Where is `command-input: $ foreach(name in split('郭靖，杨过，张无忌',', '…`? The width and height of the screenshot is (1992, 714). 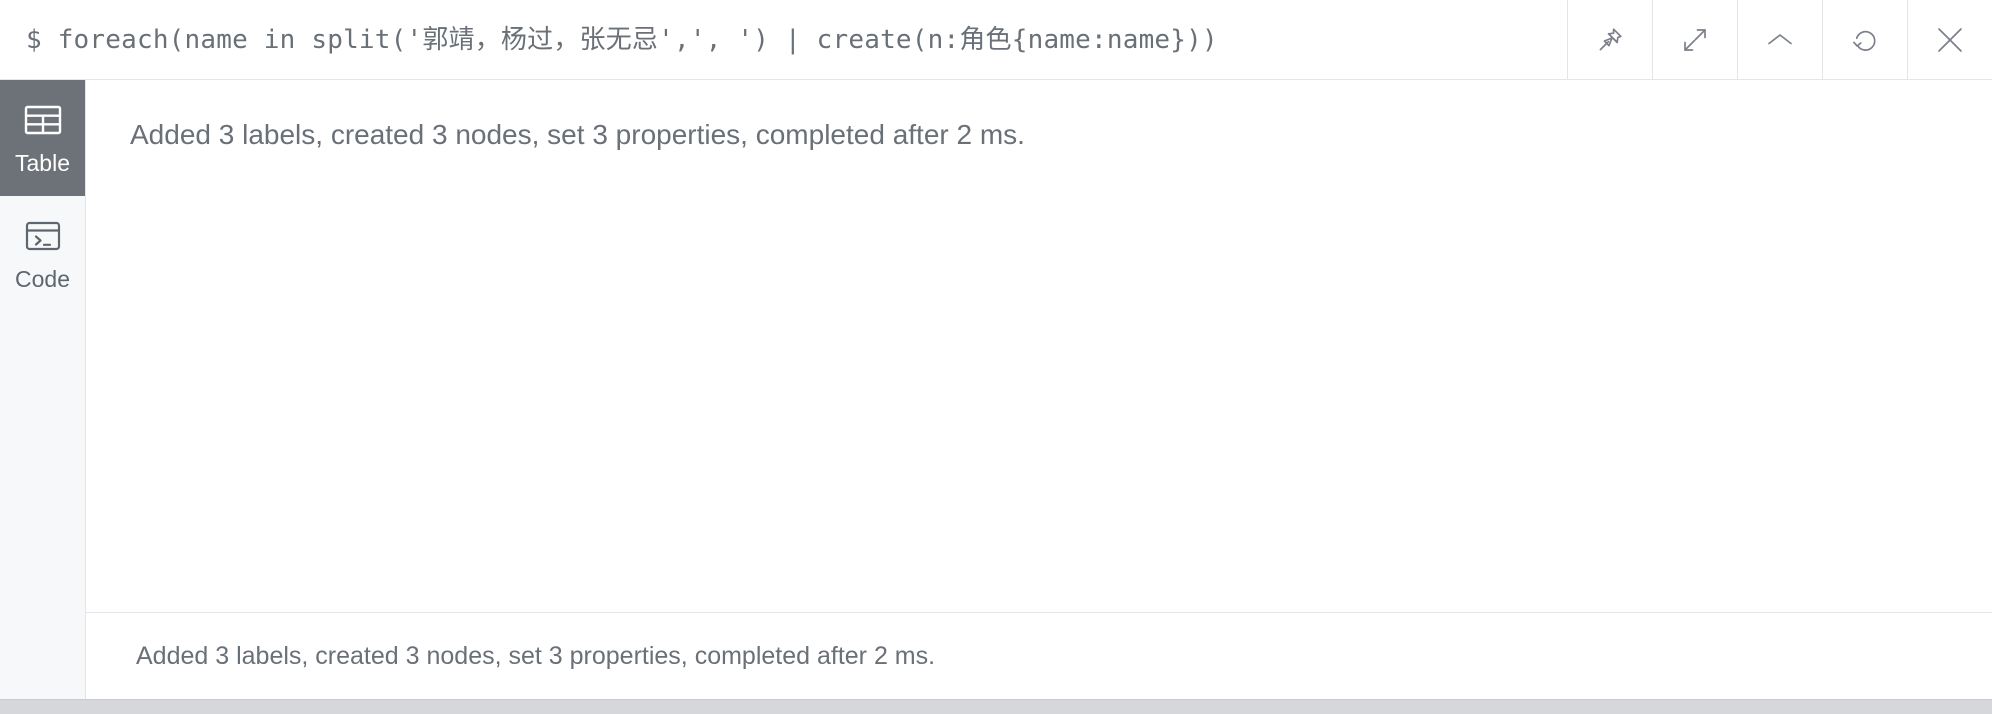 command-input: $ foreach(name in split('郭靖，杨过，张无忌',', '… is located at coordinates (783, 39).